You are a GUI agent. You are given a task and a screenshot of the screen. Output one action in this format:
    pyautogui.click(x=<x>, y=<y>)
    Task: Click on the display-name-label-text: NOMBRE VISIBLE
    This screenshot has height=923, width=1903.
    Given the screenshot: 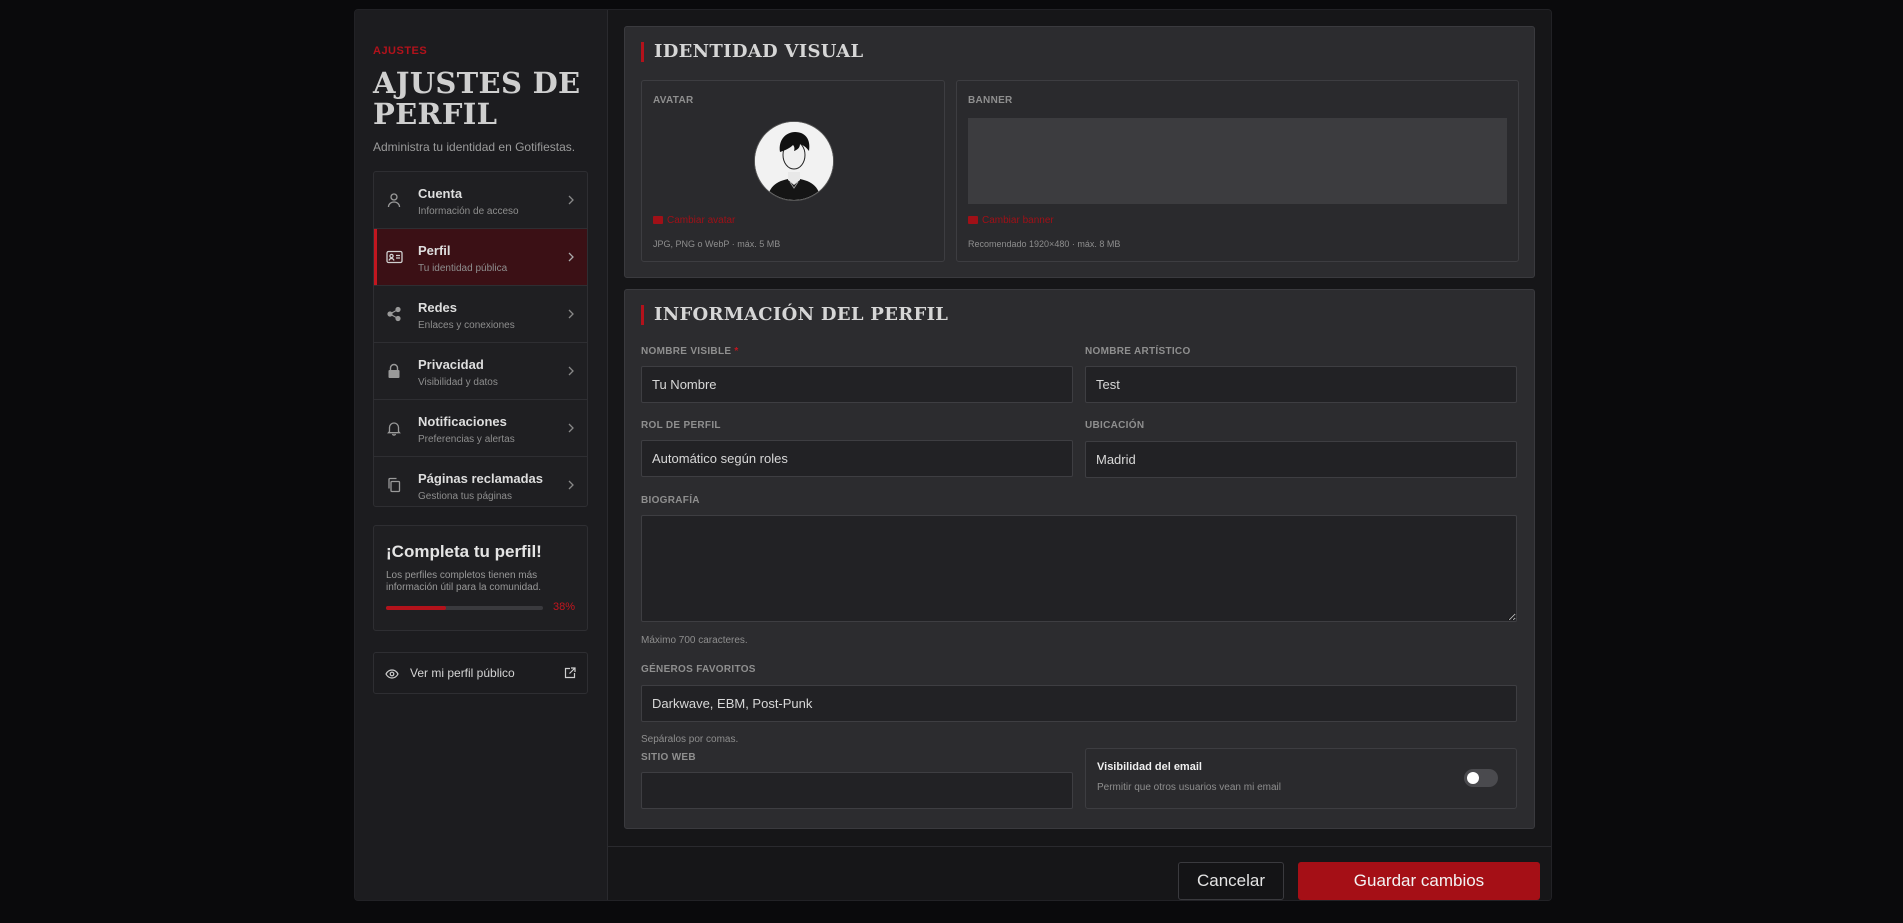 What is the action you would take?
    pyautogui.click(x=686, y=351)
    